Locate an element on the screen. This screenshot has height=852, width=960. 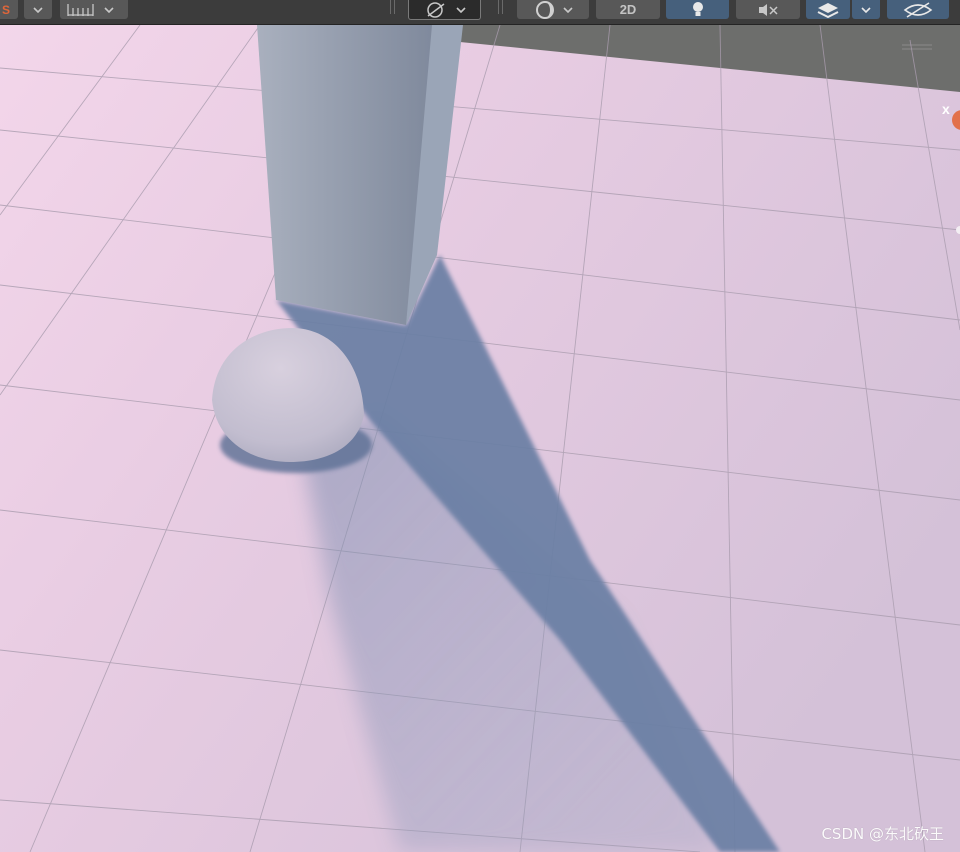
layers-dropdown-button is located at coordinates (866, 9).